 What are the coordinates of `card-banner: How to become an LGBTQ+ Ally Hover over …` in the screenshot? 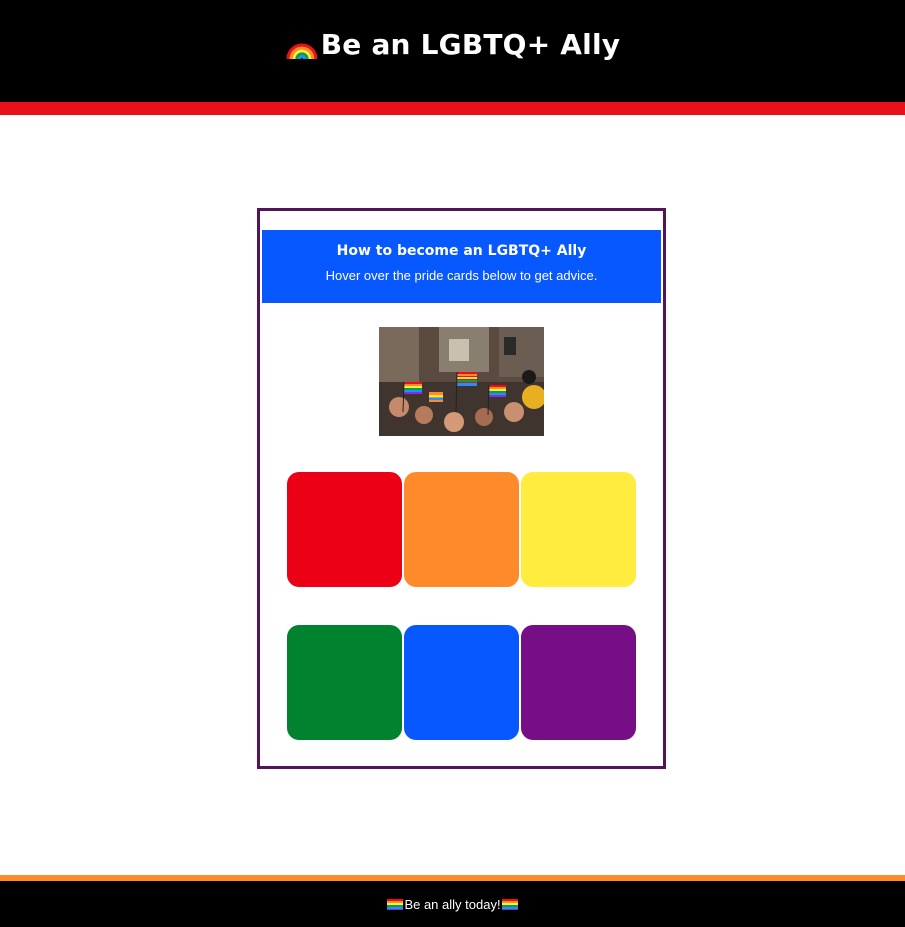 It's located at (461, 266).